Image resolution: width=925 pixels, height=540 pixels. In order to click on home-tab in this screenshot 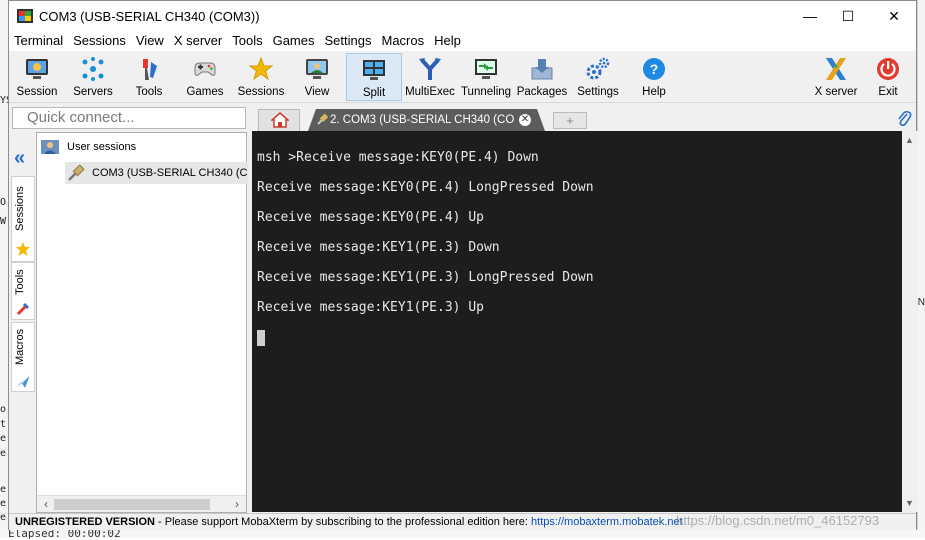, I will do `click(279, 120)`.